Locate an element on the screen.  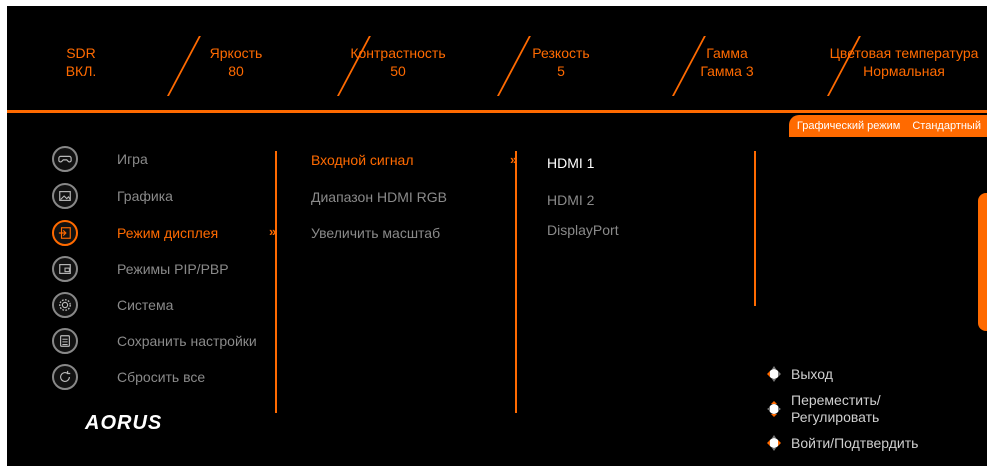
help-move: Переместить/ Регулировать is located at coordinates (822, 409).